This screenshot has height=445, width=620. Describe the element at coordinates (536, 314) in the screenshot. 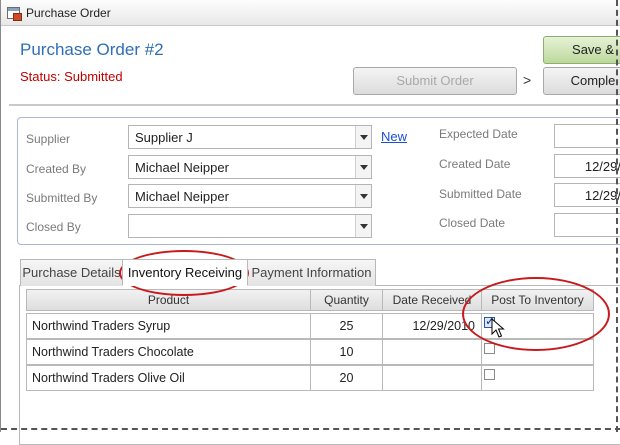

I see `highlight-circle-checkbox` at that location.